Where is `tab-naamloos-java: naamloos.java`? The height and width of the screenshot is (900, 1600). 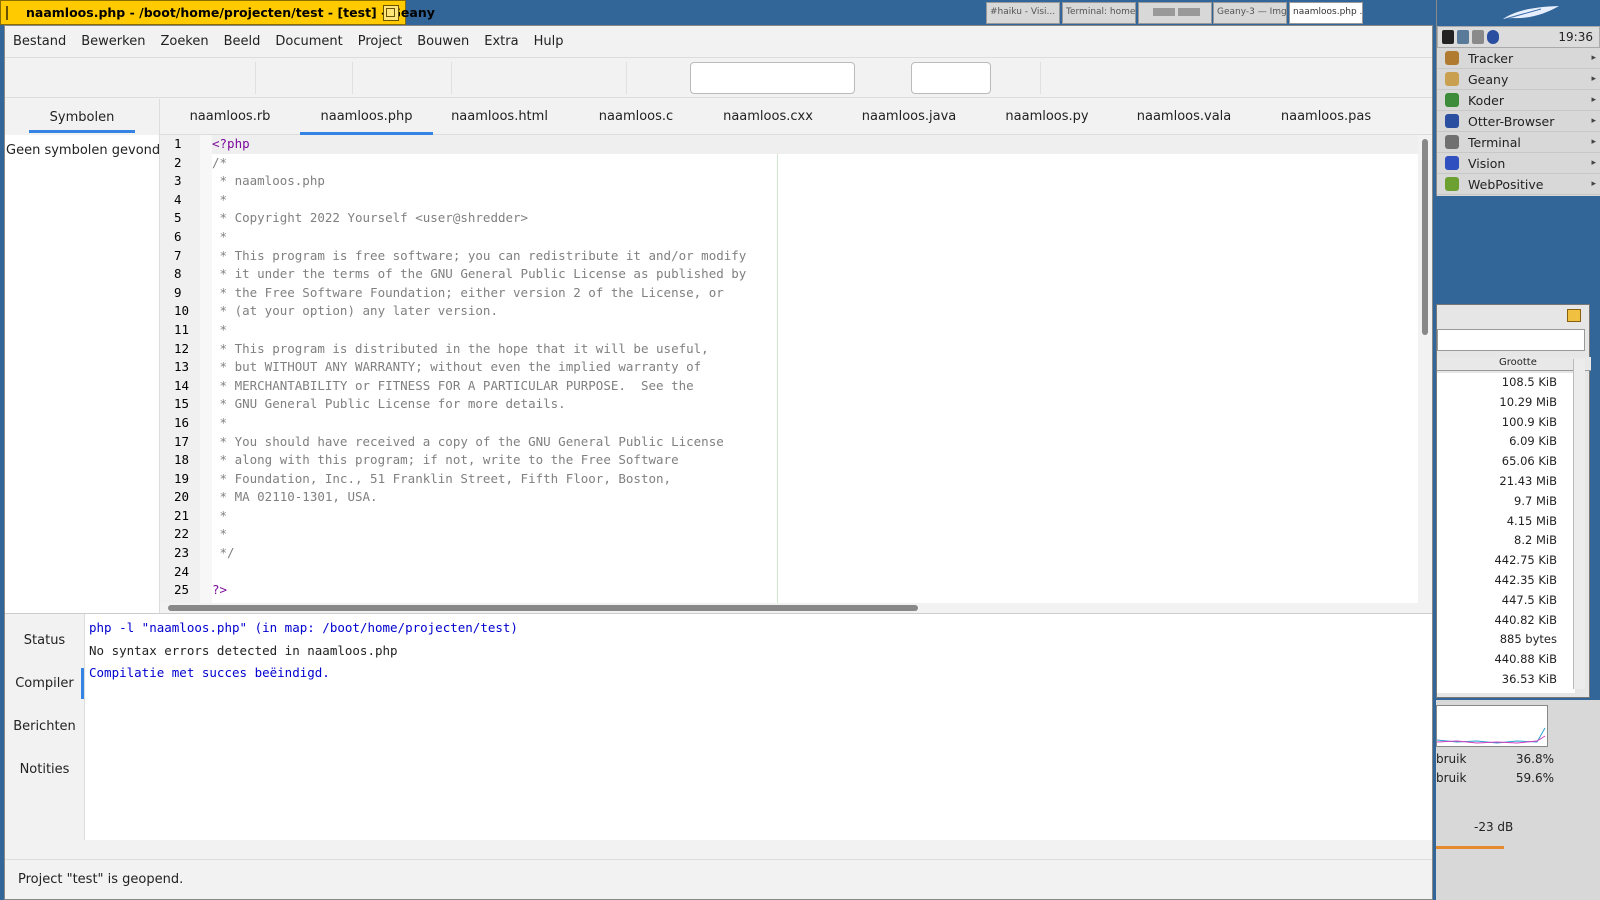 tab-naamloos-java: naamloos.java is located at coordinates (909, 117).